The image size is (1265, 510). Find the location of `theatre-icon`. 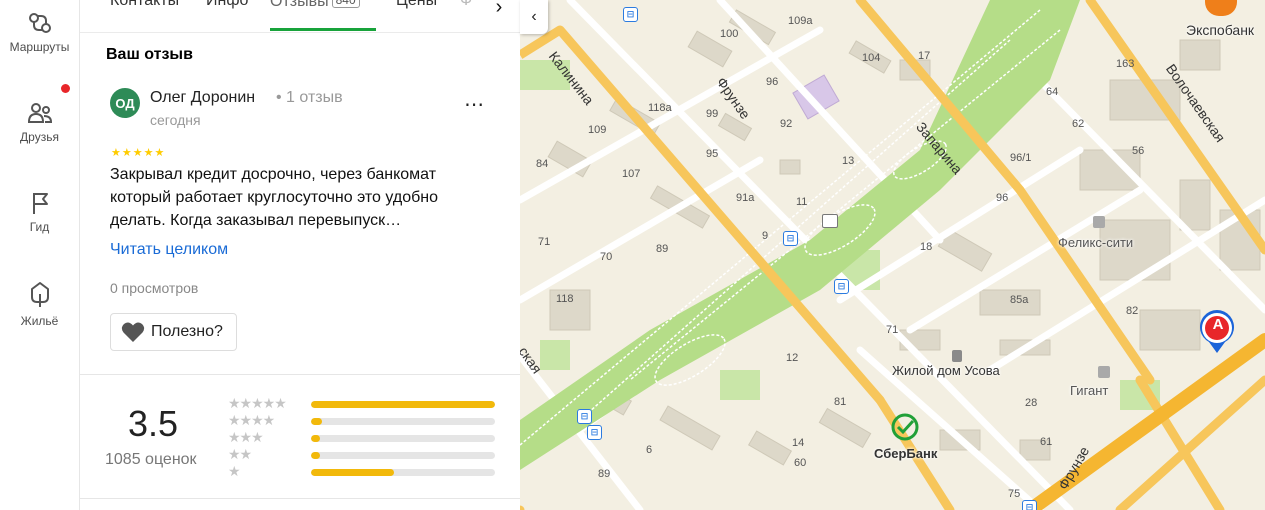

theatre-icon is located at coordinates (830, 221).